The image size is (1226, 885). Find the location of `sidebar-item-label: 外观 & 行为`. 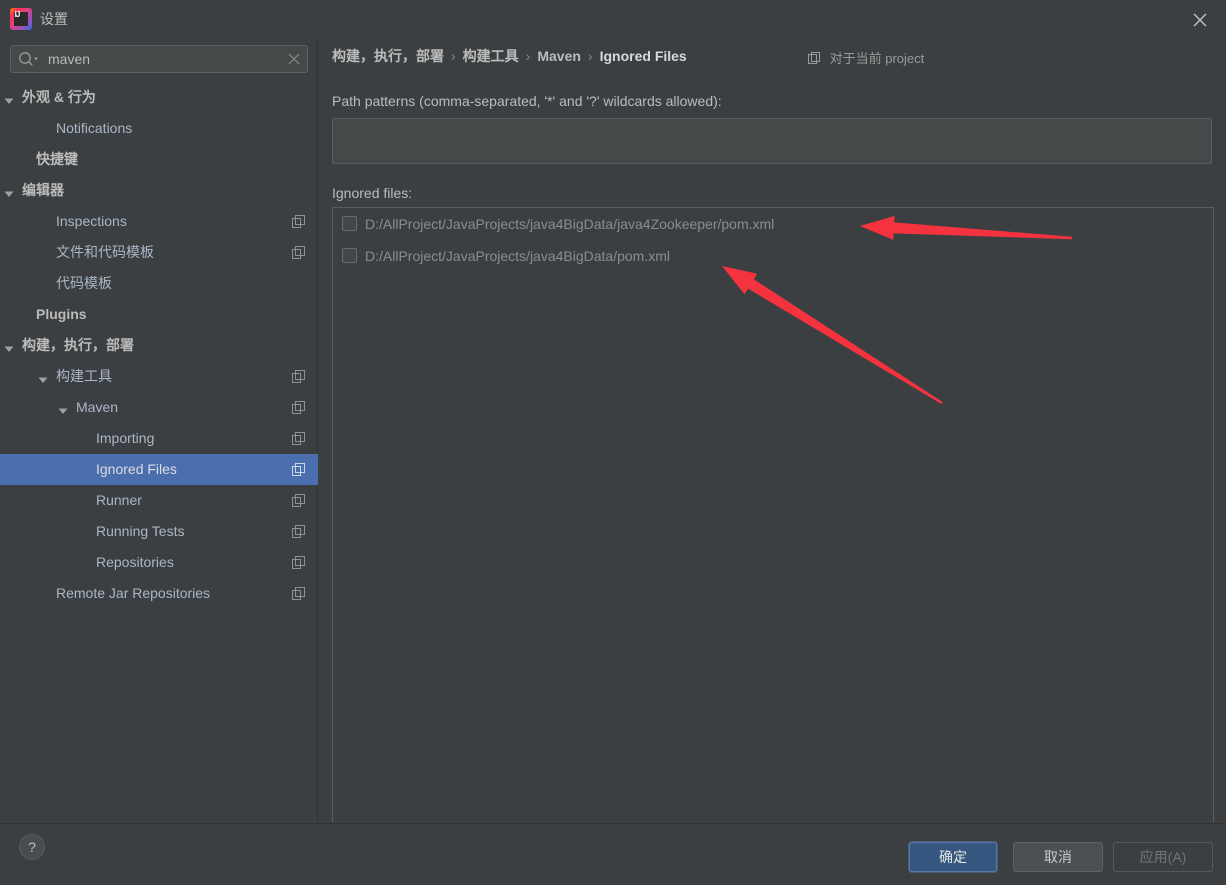

sidebar-item-label: 外观 & 行为 is located at coordinates (59, 97).